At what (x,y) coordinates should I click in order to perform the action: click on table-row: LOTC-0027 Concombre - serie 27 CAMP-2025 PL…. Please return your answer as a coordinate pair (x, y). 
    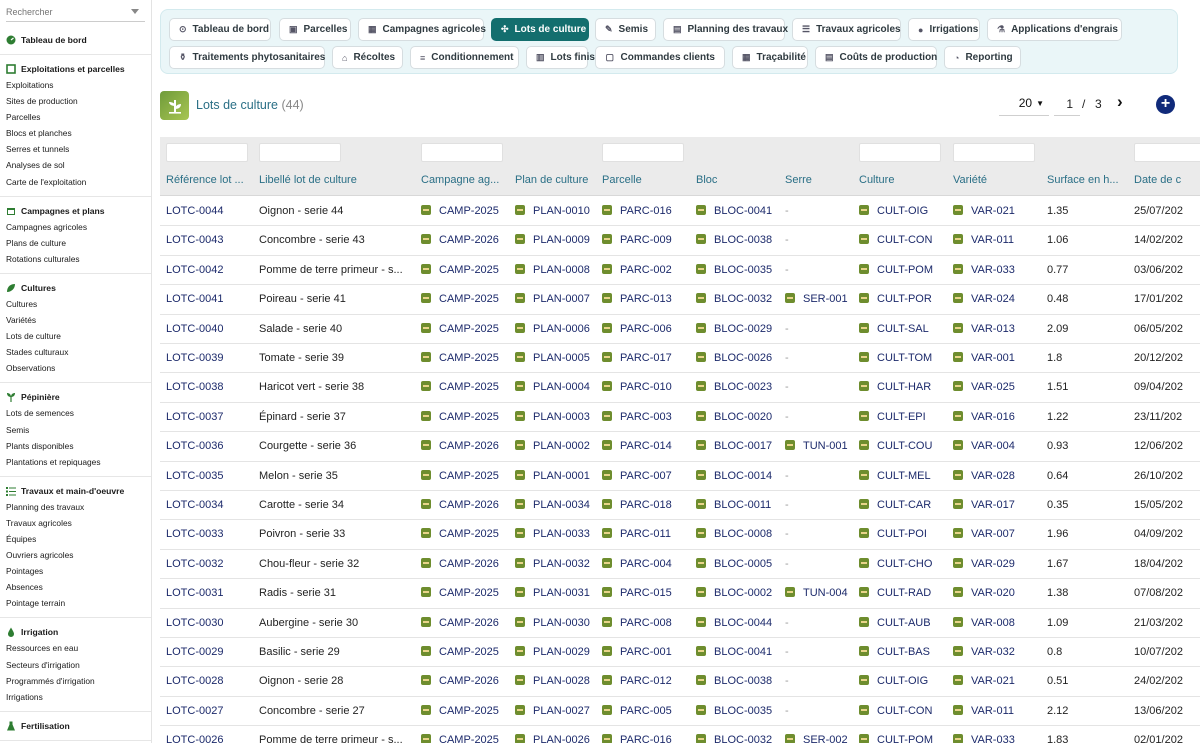
    Looking at the image, I should click on (680, 711).